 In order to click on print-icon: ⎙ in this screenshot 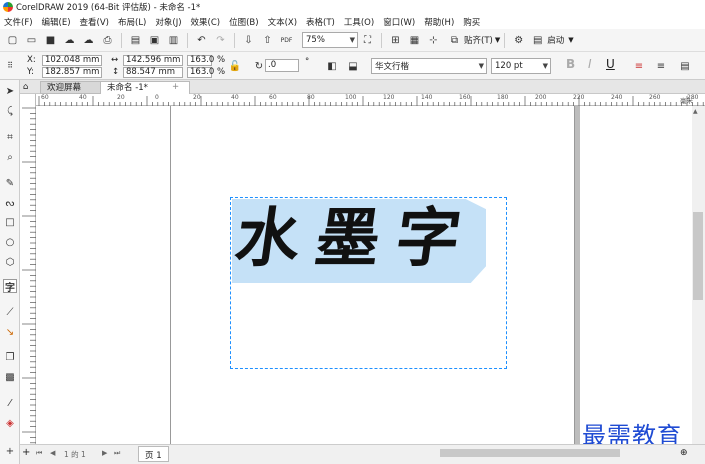, I will do `click(107, 40)`.